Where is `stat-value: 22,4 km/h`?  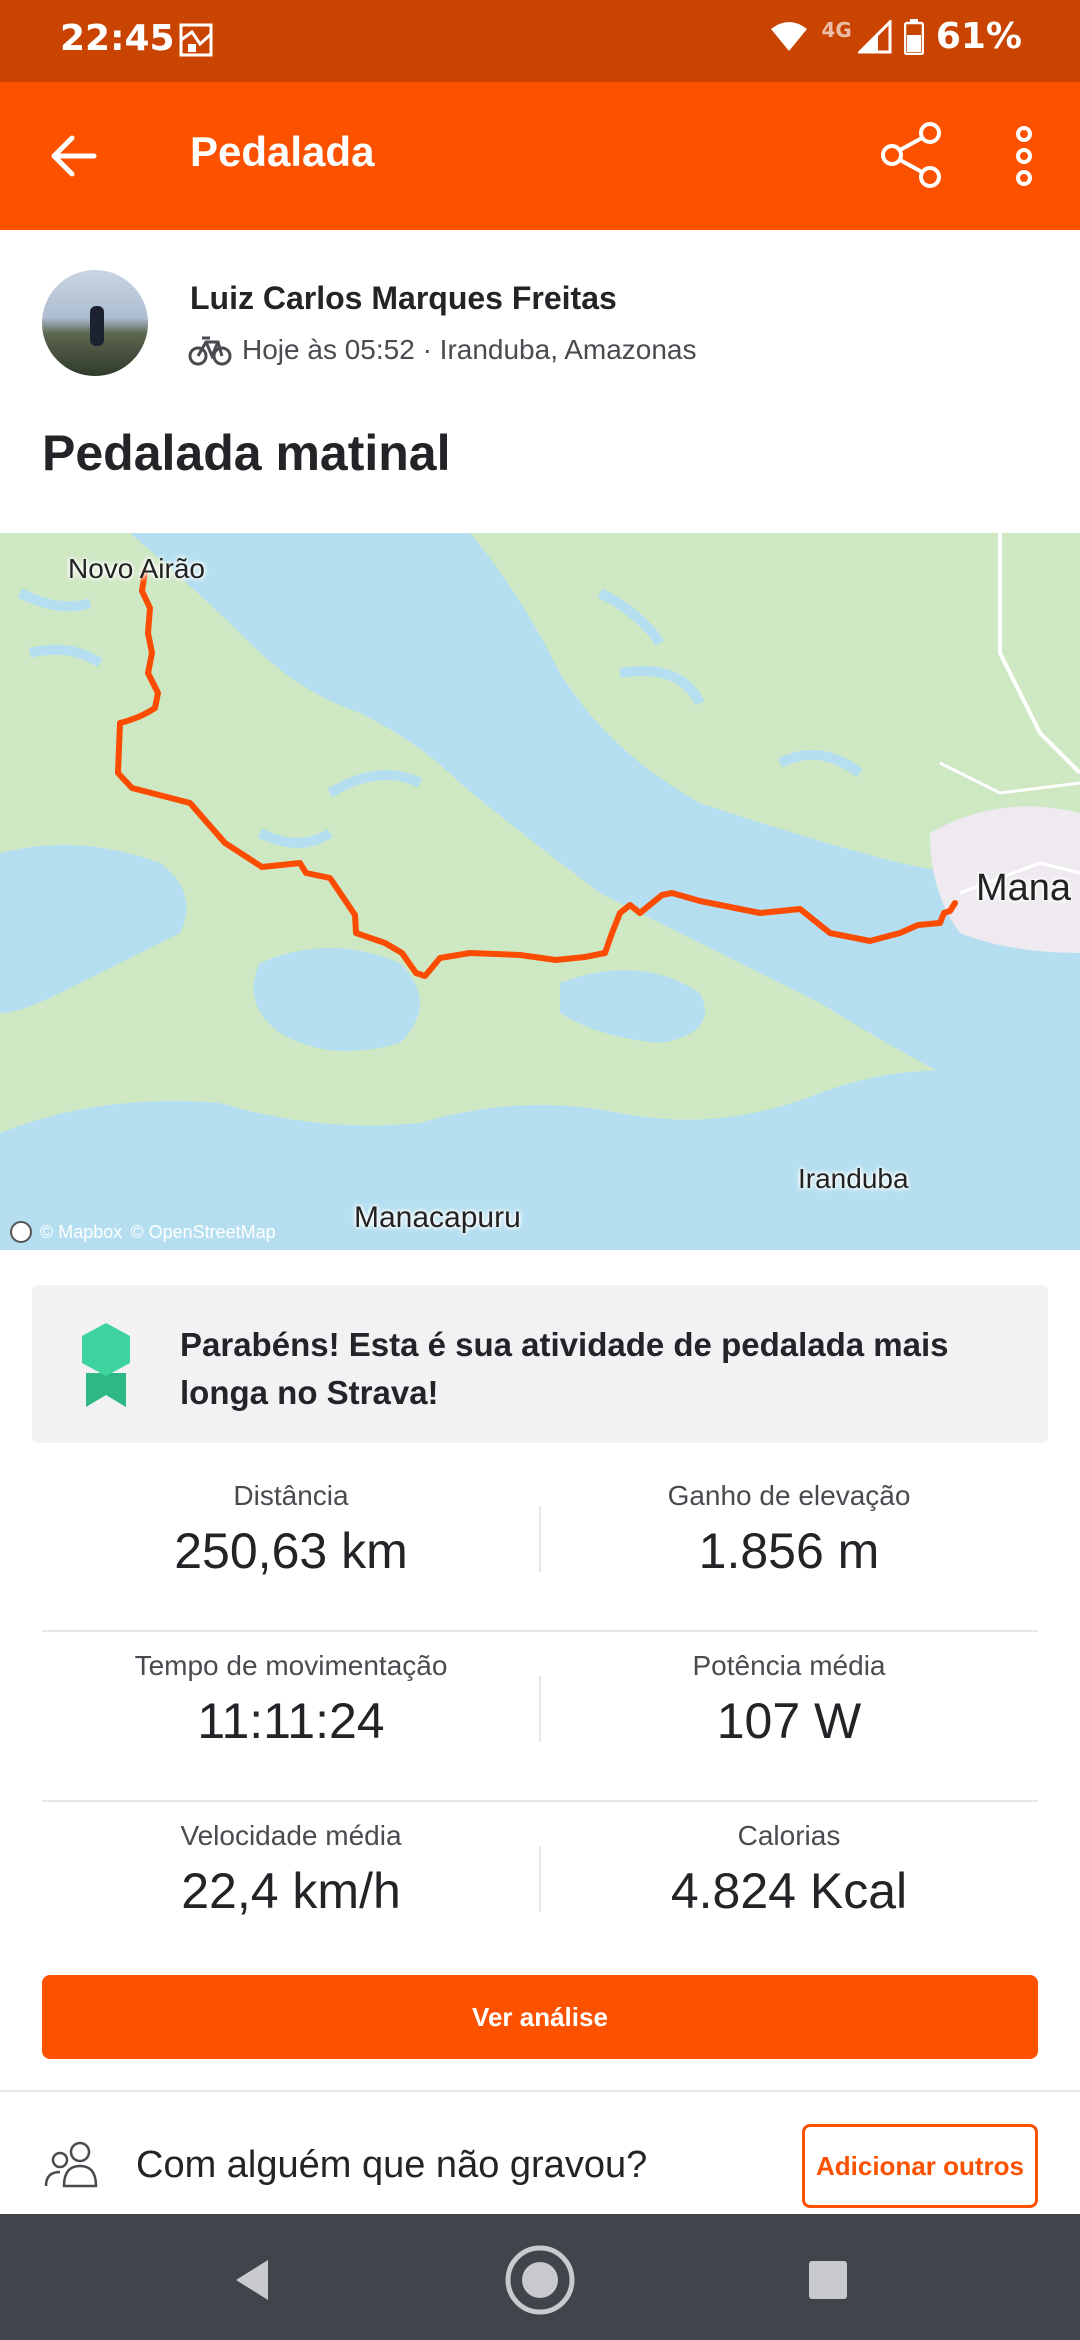
stat-value: 22,4 km/h is located at coordinates (291, 1891).